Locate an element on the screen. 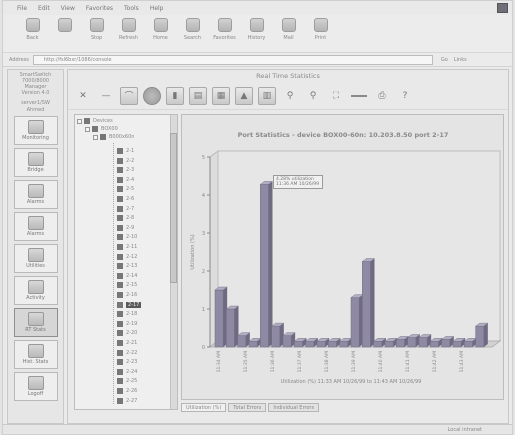 The image size is (515, 435). tree-item-device: BOX00 is located at coordinates (101, 129).